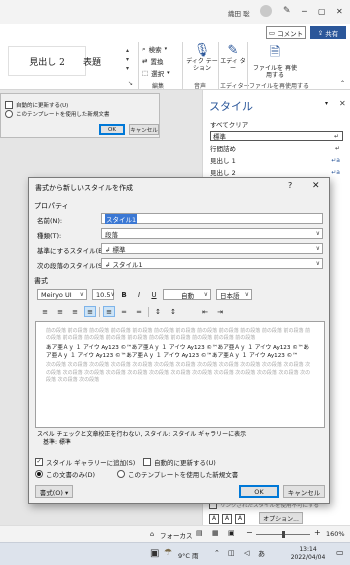  I want to click on pane-menu-icon: ▾, so click(326, 103).